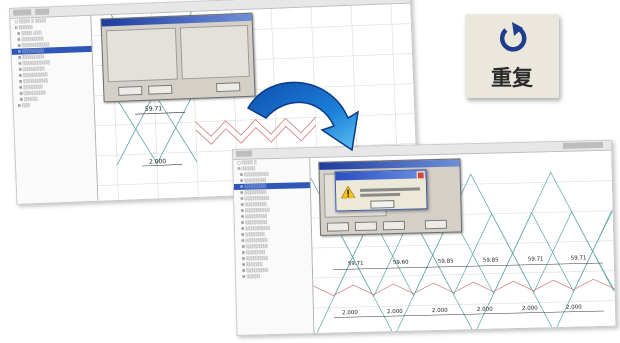 This screenshot has height=343, width=620. What do you see at coordinates (513, 37) in the screenshot?
I see `redo-circular-arrow-icon` at bounding box center [513, 37].